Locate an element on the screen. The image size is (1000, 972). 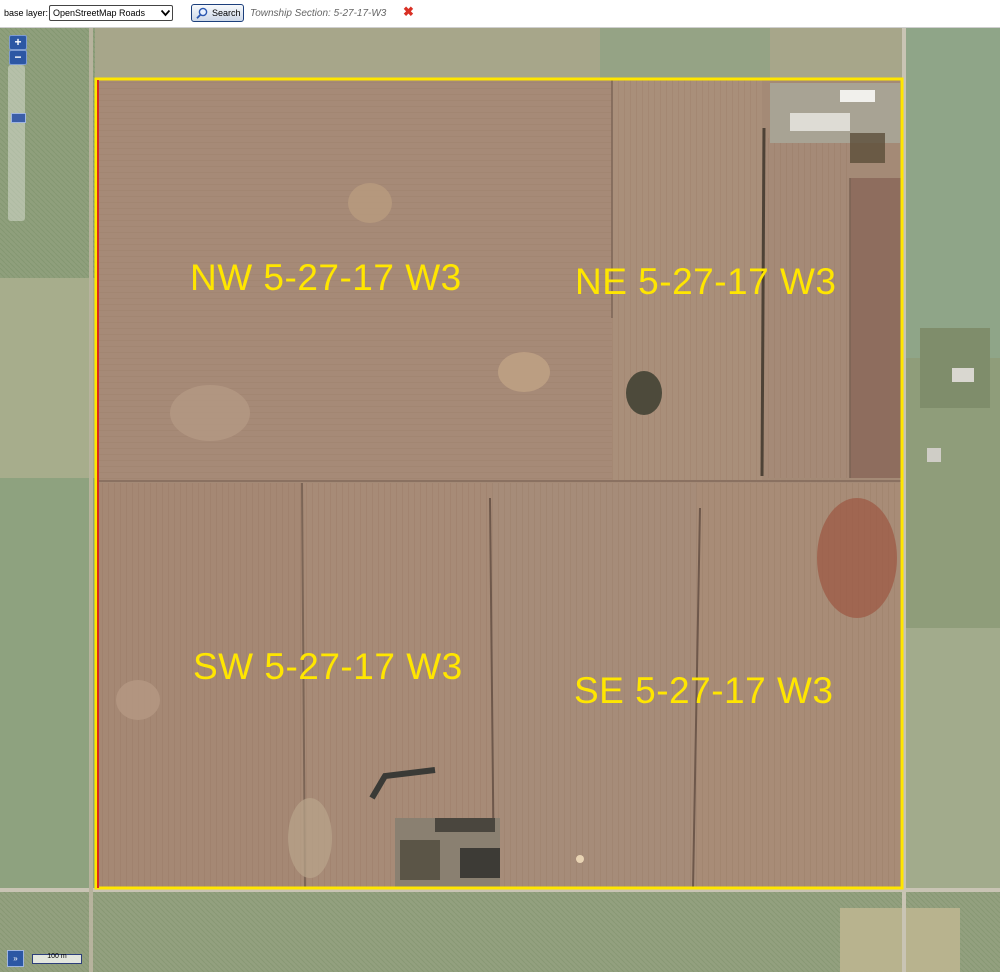
quarter-label-nw: NW 5-27-17 W3 is located at coordinates (326, 277).